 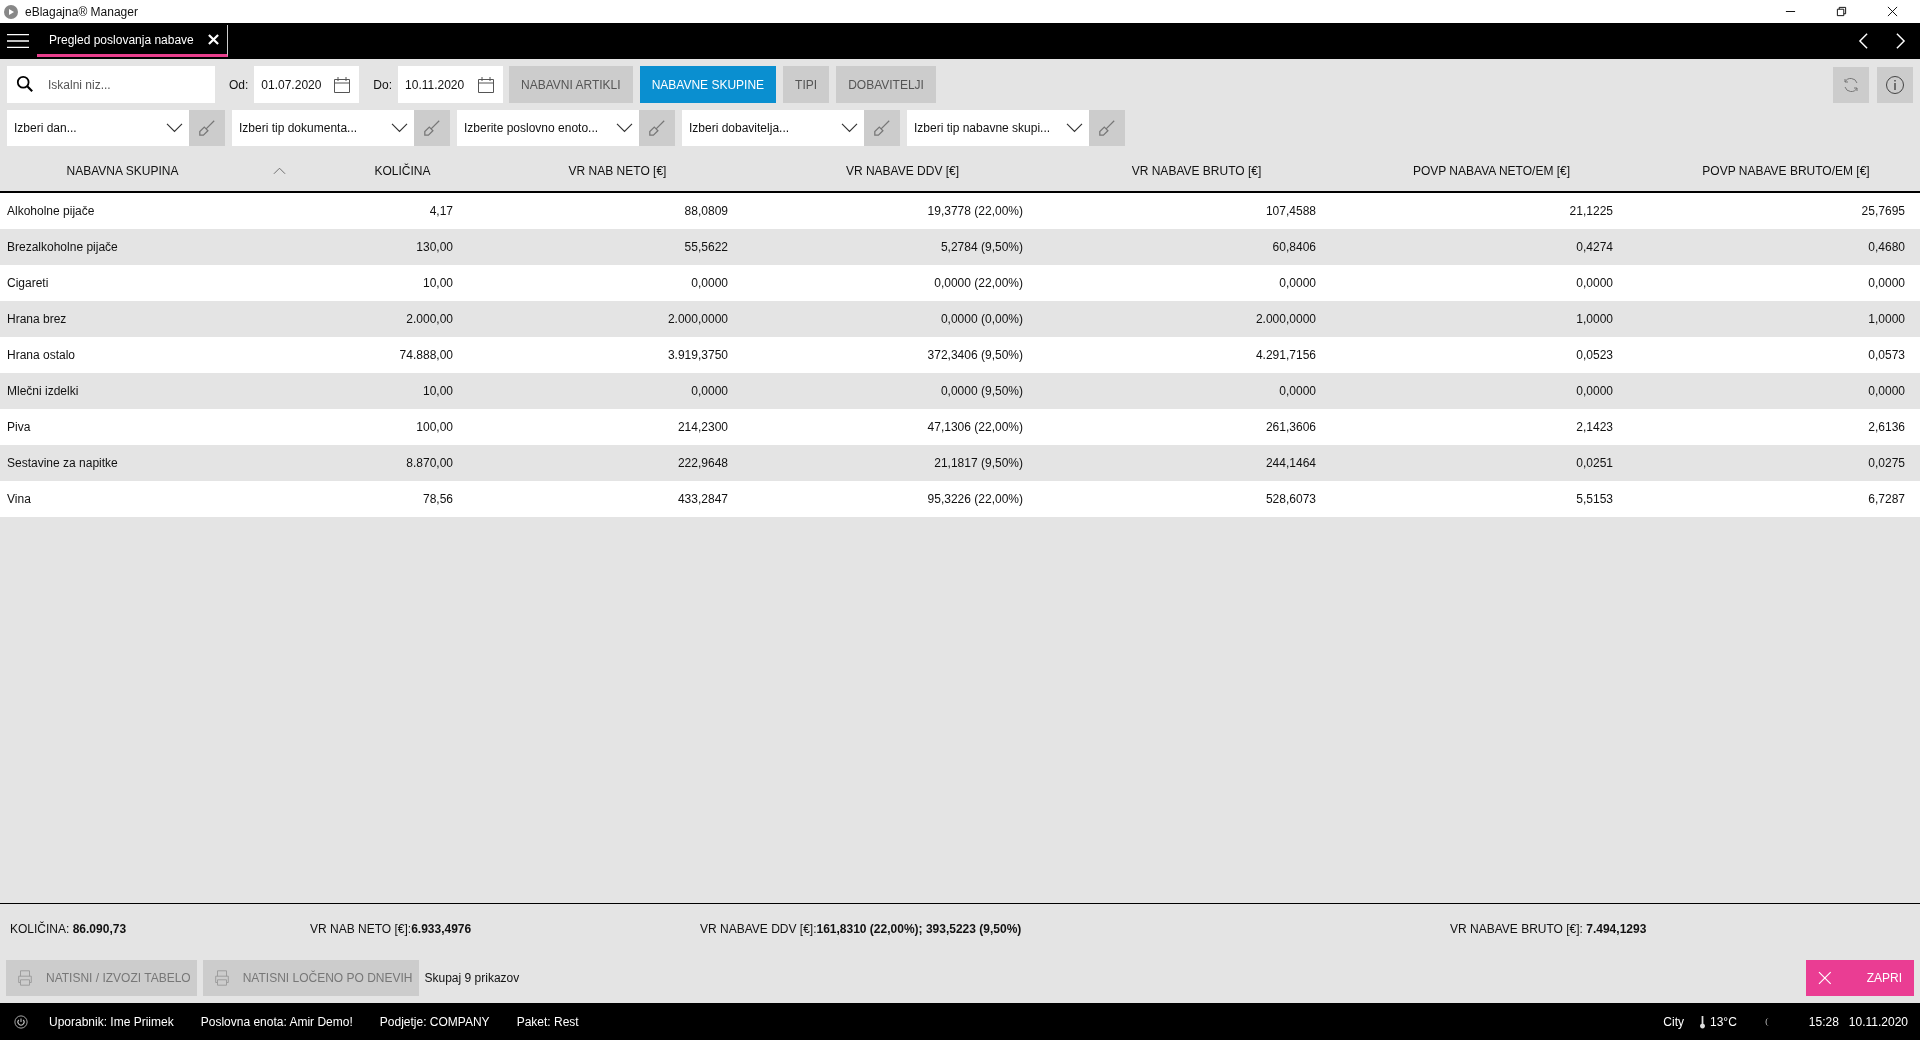 I want to click on total-text: VR NABAVE BRUTO [€]: 7.494,1293, so click(x=1549, y=929).